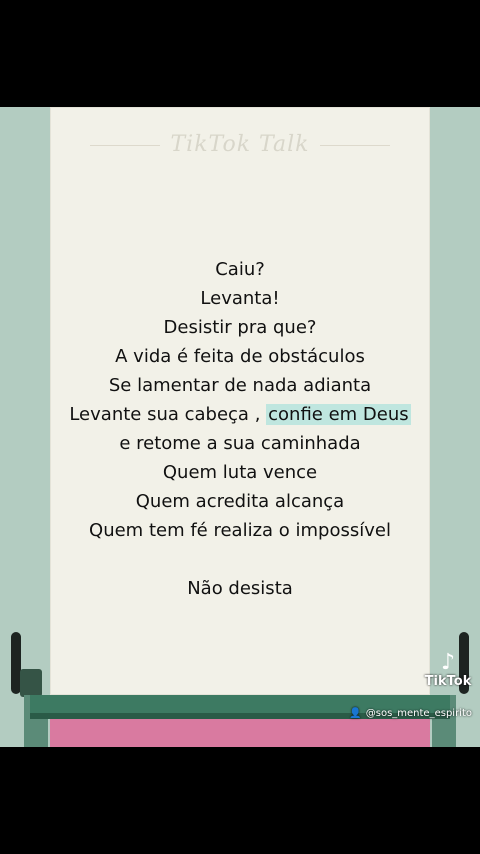  I want to click on tiktok-logo-icon: ♪, so click(448, 662).